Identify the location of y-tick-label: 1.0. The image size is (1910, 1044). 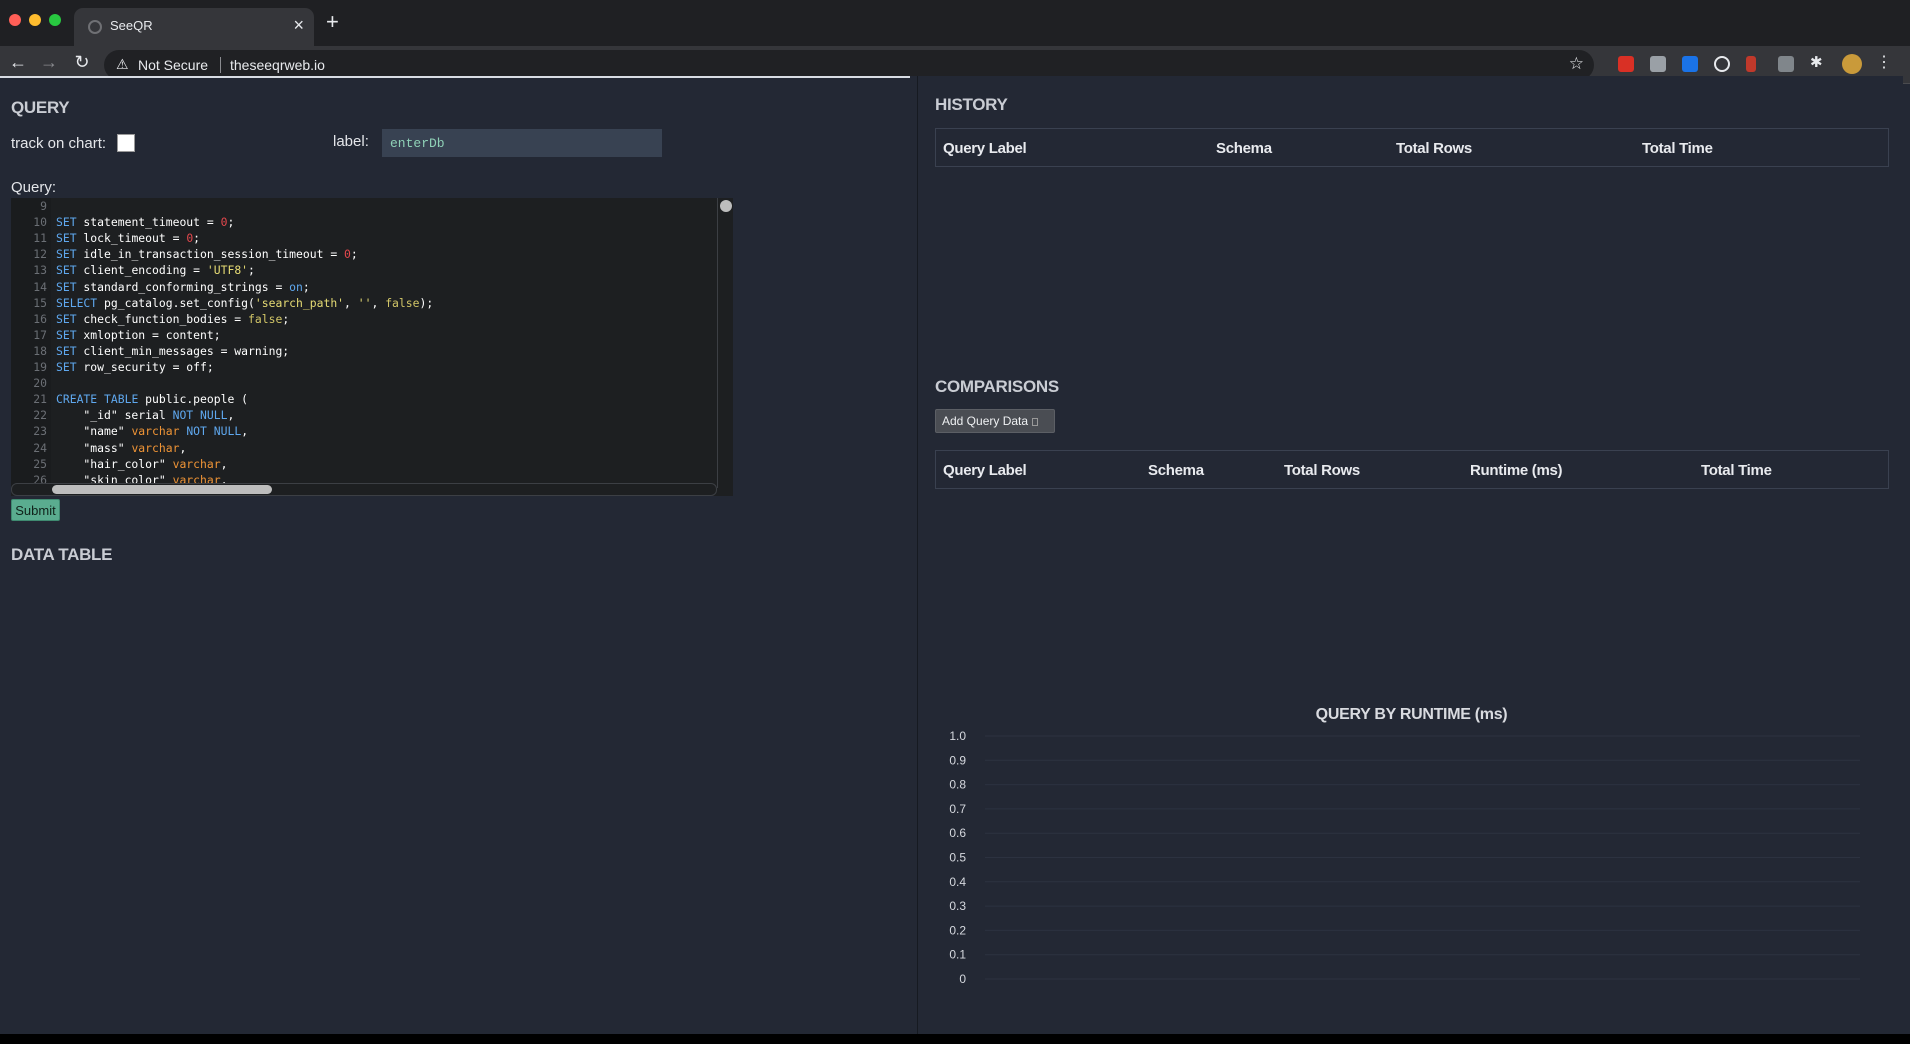
(957, 736).